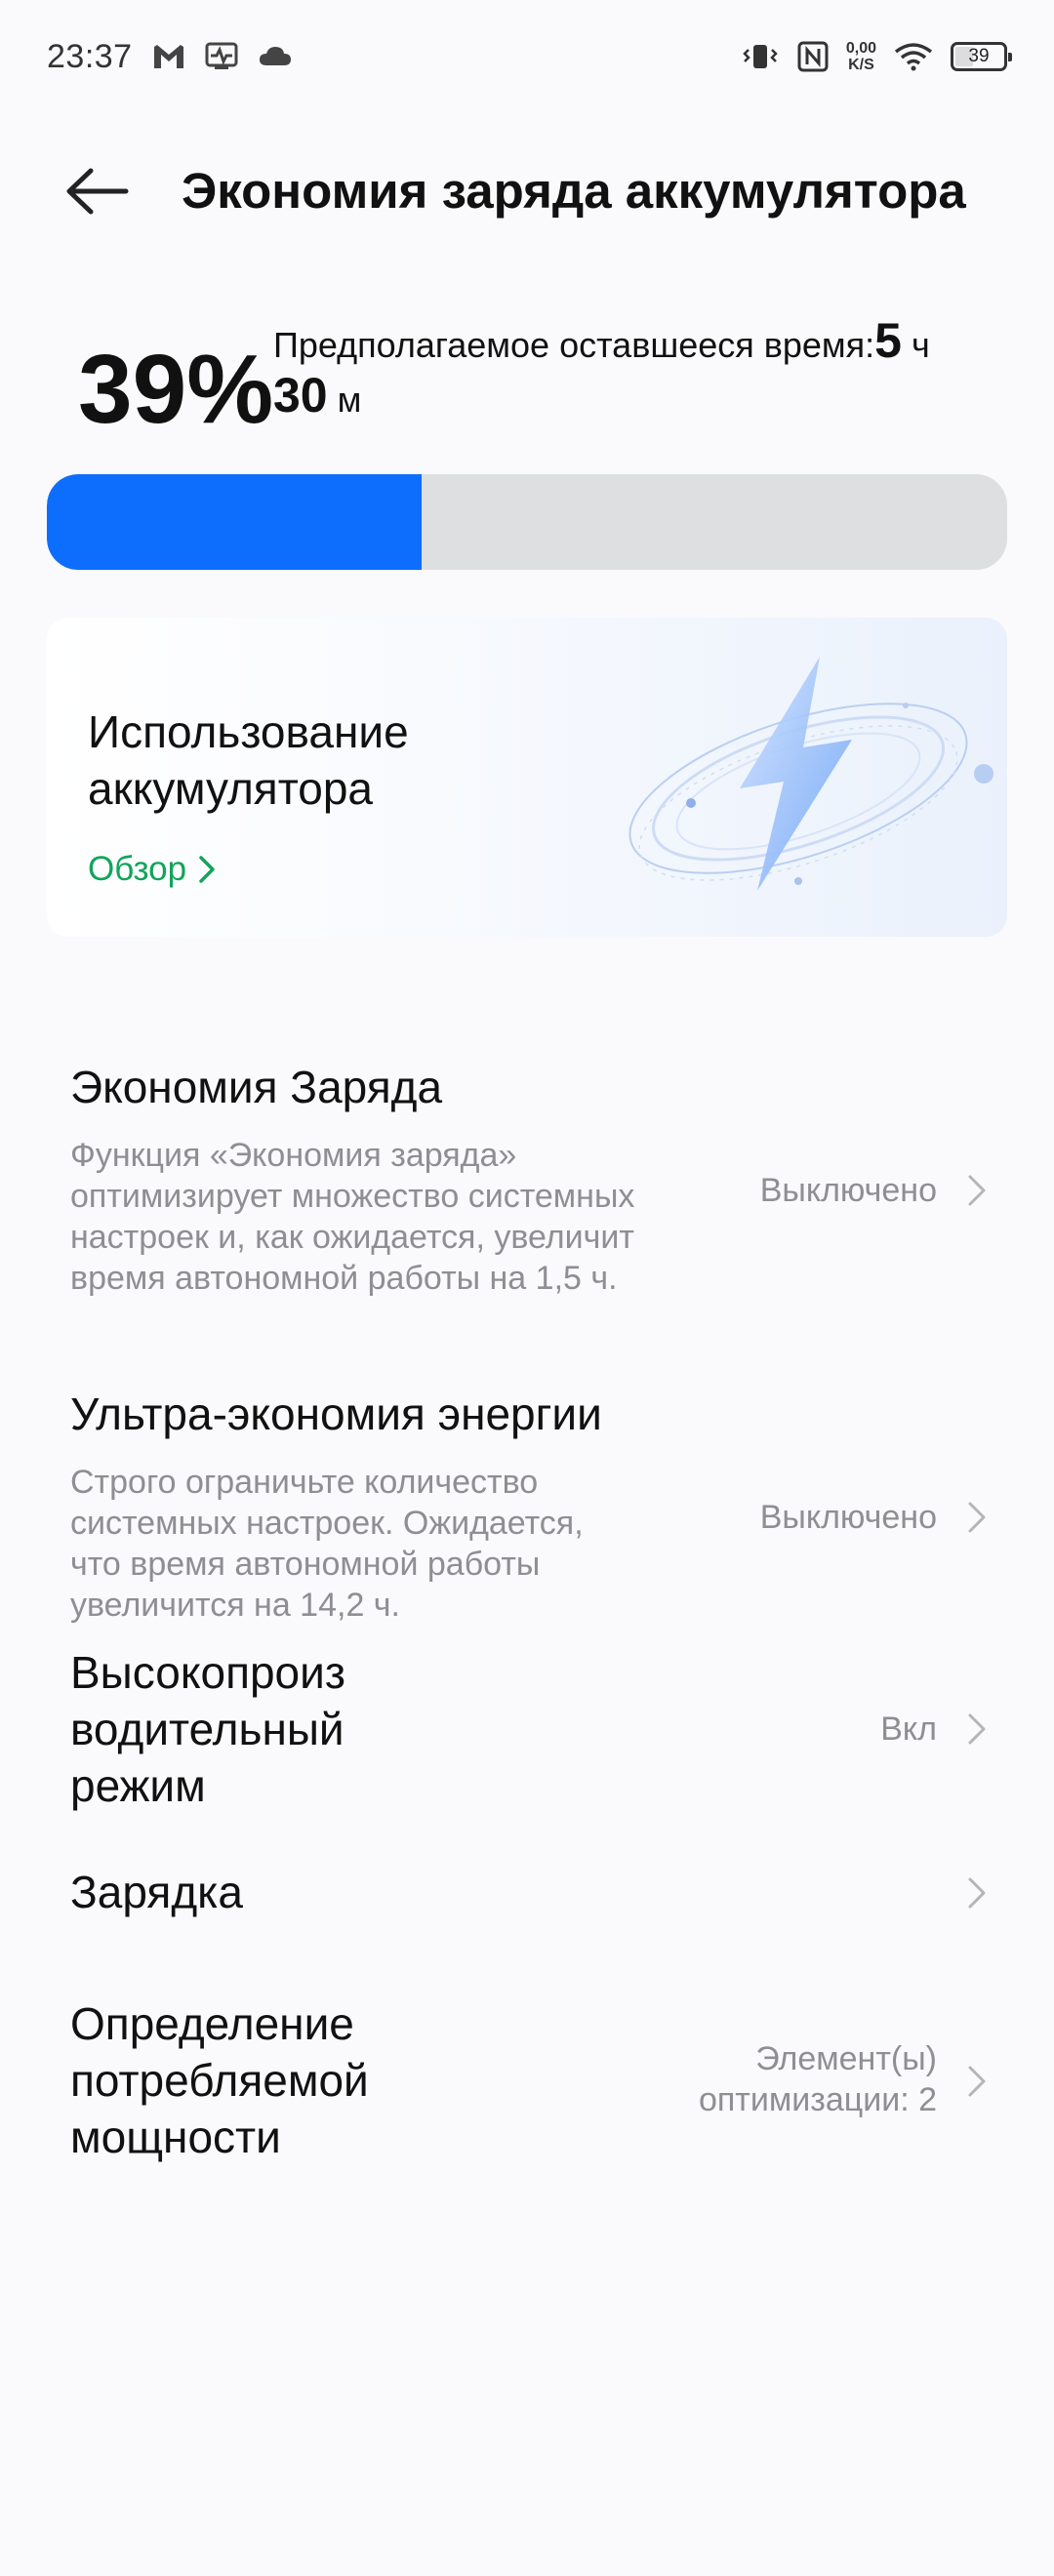  Describe the element at coordinates (256, 1087) in the screenshot. I see `setting-title: Экономия Заряда` at that location.